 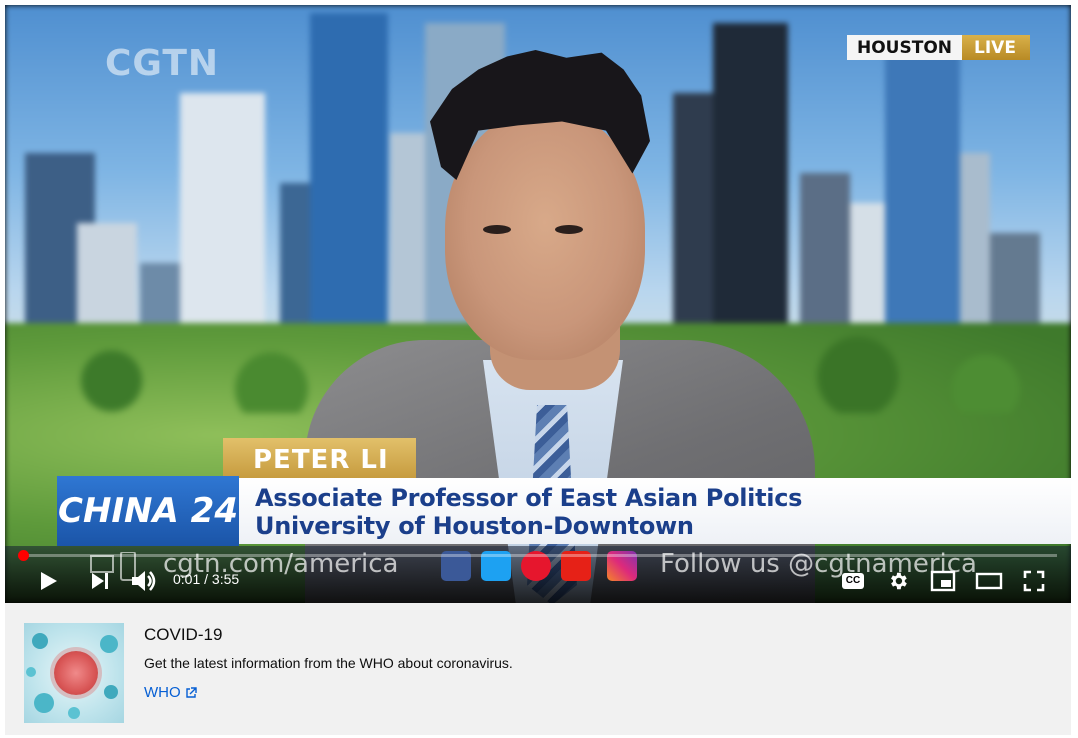 I want to click on play-icon, so click(x=49, y=581).